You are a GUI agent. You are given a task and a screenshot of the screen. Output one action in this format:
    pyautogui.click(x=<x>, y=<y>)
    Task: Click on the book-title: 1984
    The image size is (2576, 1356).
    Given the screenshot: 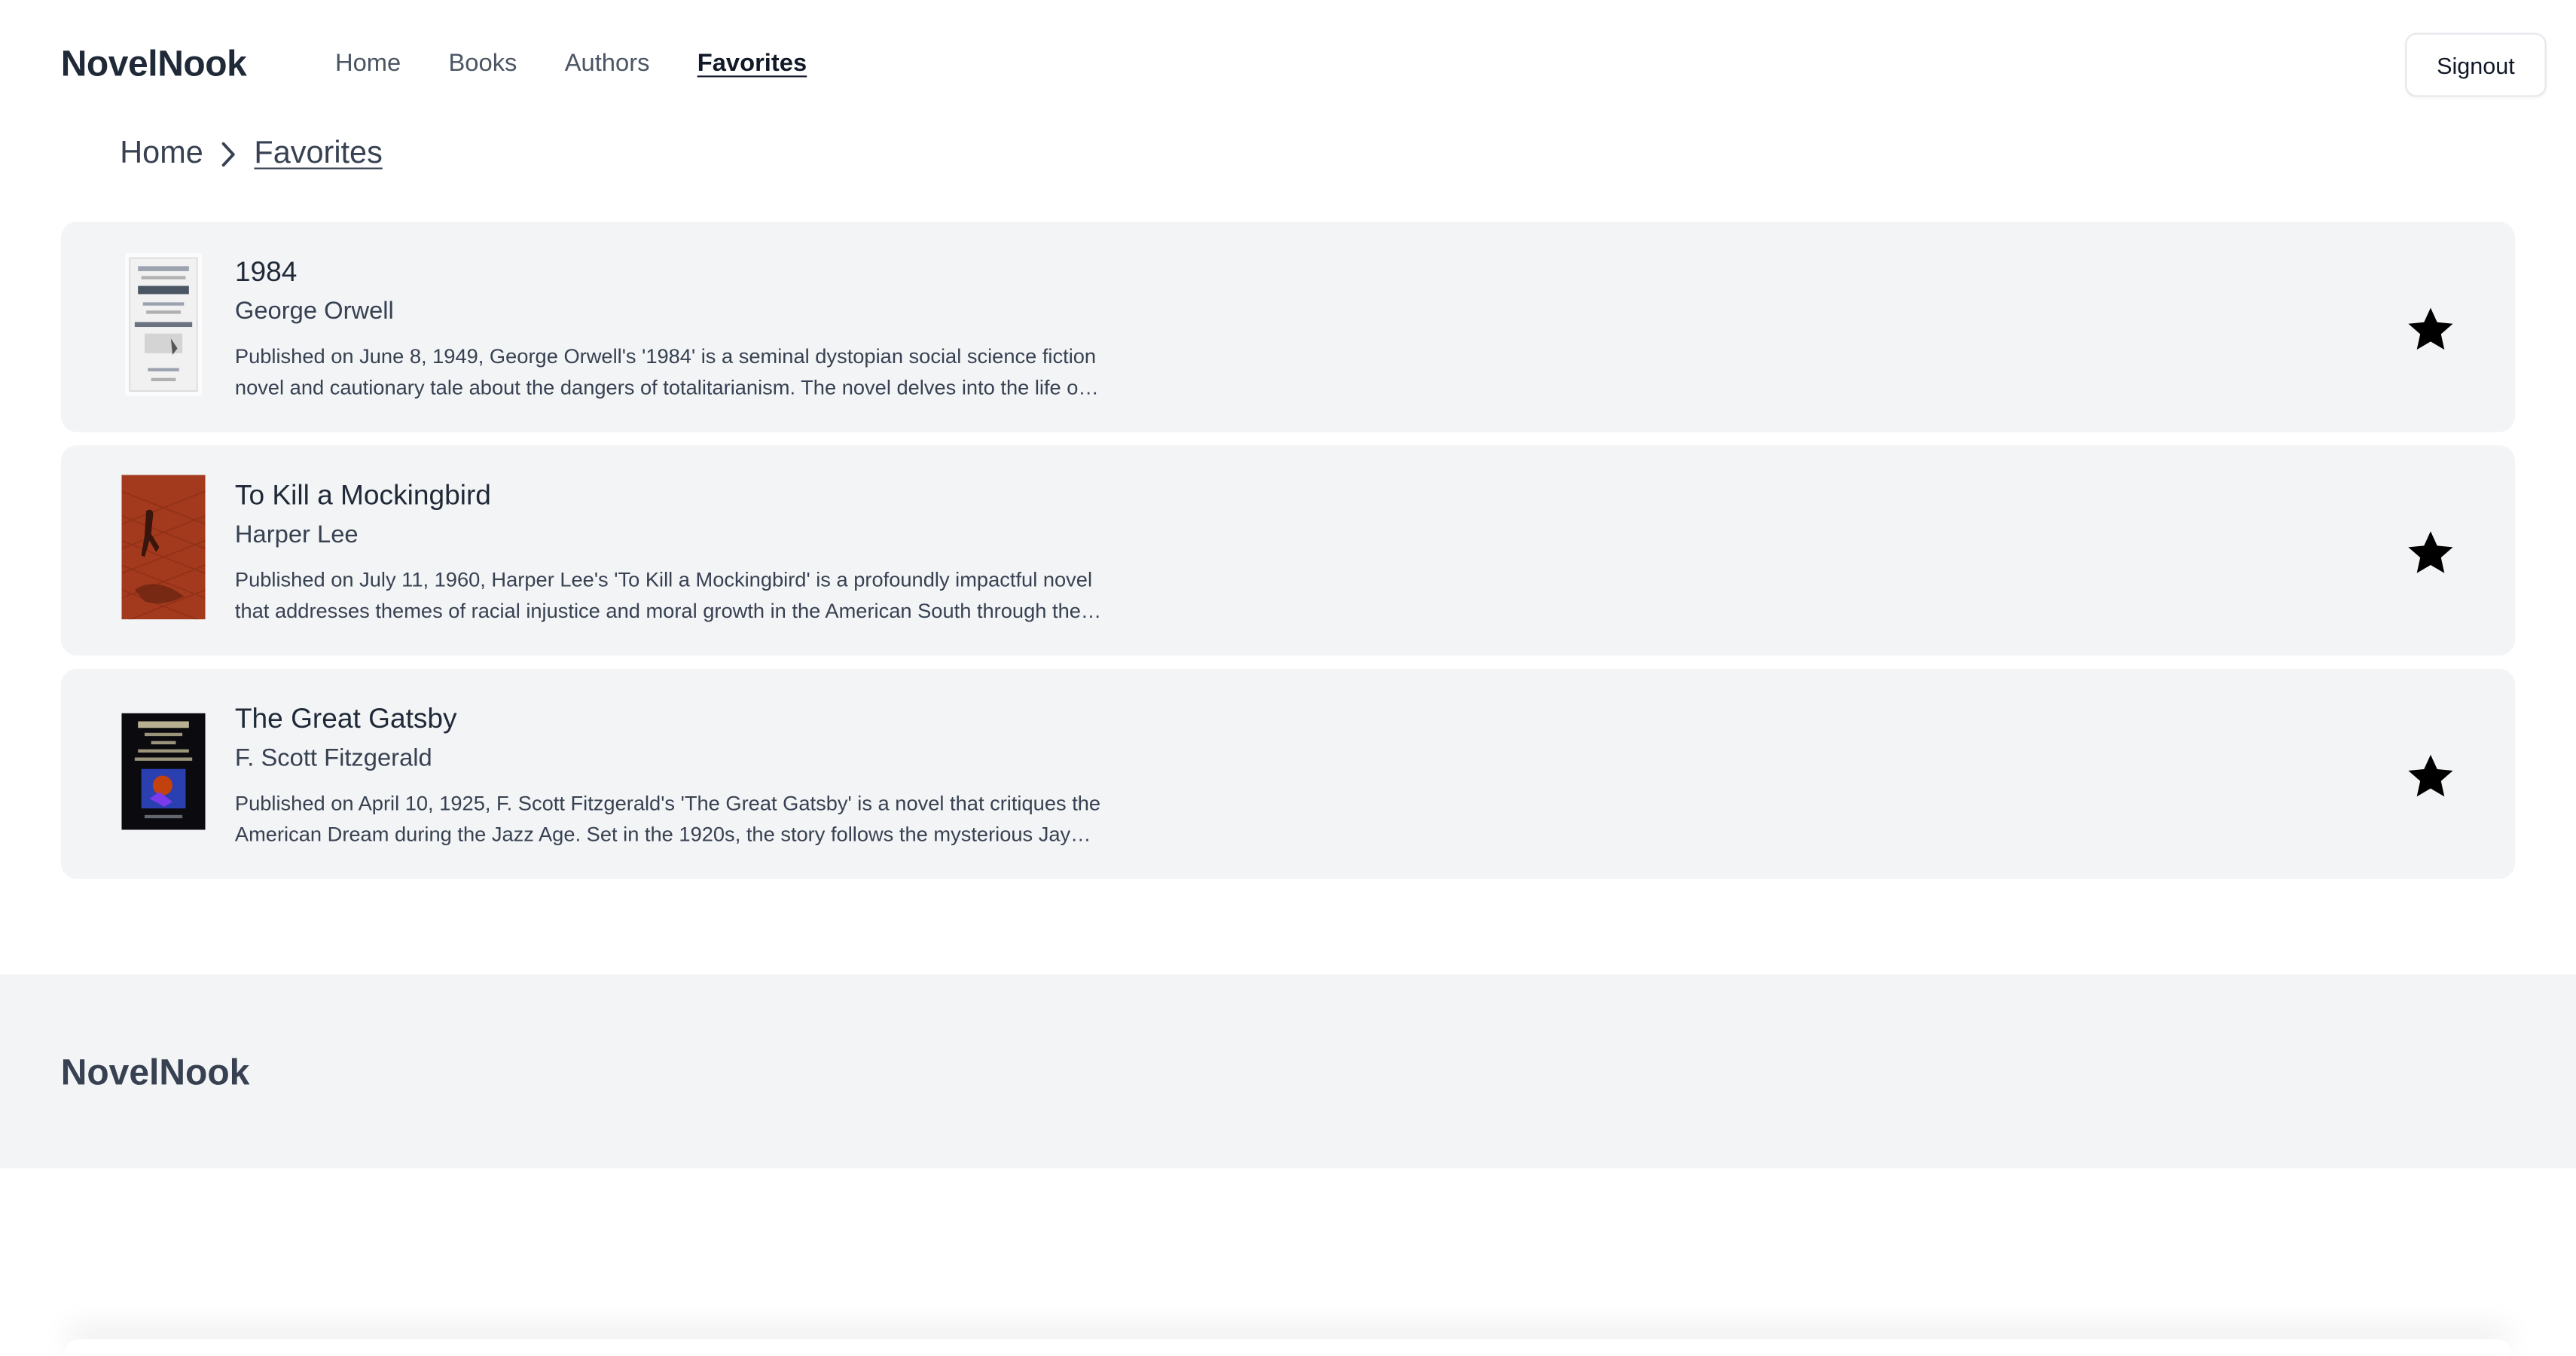 What is the action you would take?
    pyautogui.click(x=267, y=272)
    